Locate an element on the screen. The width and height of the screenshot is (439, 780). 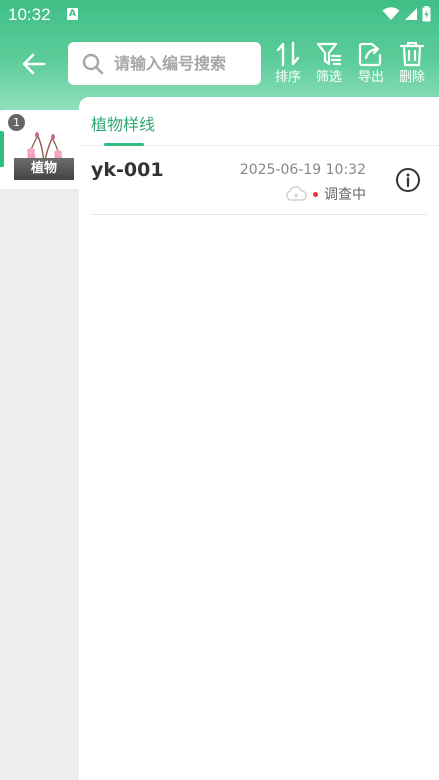
category-item-plant: 1 植物 is located at coordinates (39, 149).